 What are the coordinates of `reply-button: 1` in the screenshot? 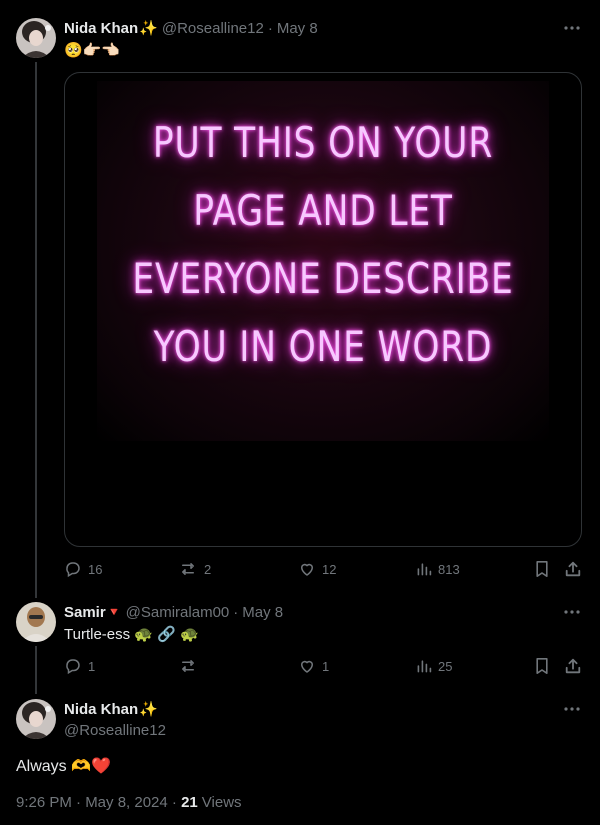 It's located at (79, 666).